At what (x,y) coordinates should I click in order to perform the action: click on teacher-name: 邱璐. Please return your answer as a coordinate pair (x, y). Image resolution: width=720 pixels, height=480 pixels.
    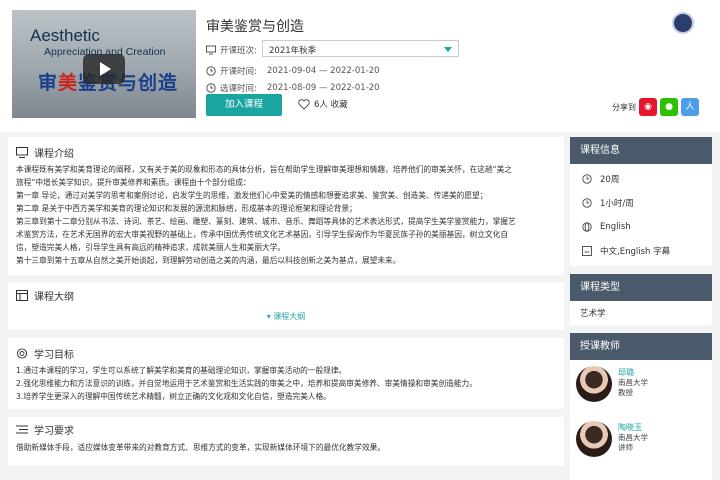
    Looking at the image, I should click on (633, 373).